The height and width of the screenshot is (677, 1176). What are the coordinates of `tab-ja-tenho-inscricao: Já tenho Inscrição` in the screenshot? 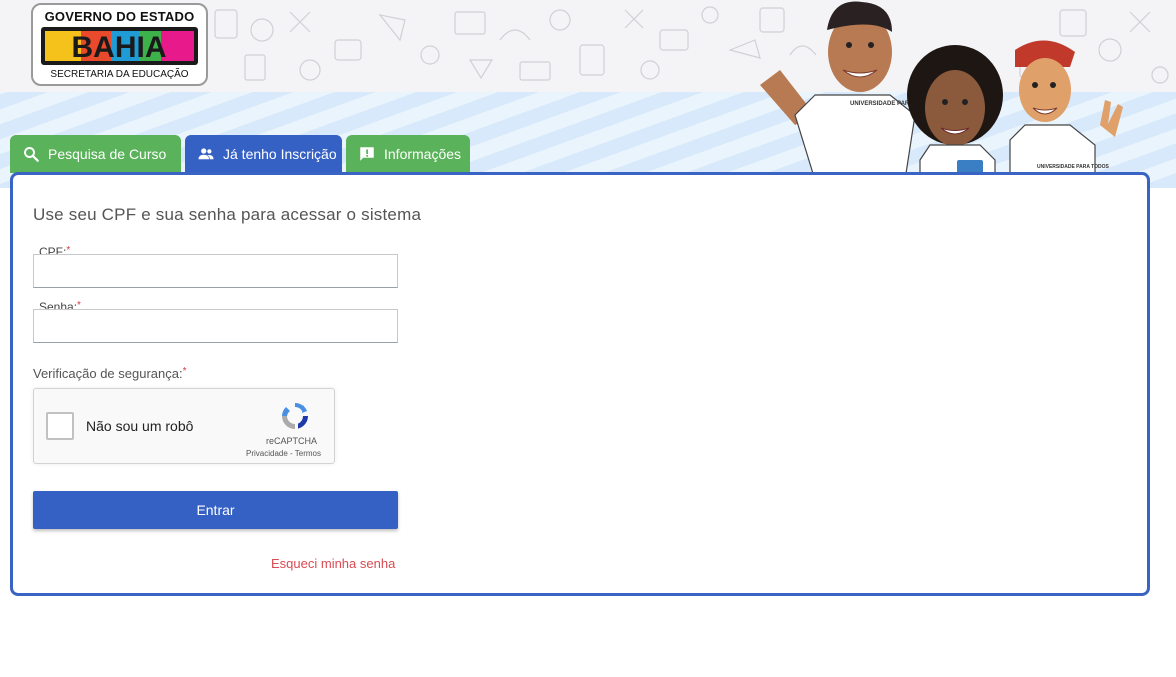 It's located at (263, 154).